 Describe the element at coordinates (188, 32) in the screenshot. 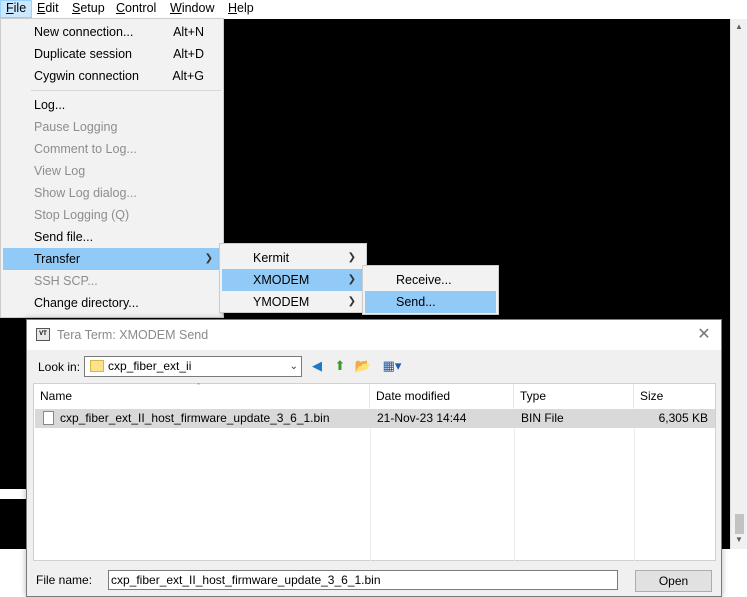

I see `menu-item-shortcut: Alt+N` at that location.